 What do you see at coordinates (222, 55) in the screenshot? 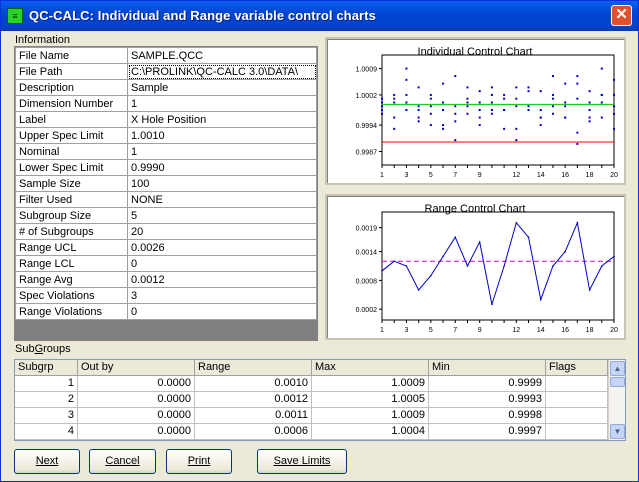
I see `info-value: SAMPLE.QCC` at bounding box center [222, 55].